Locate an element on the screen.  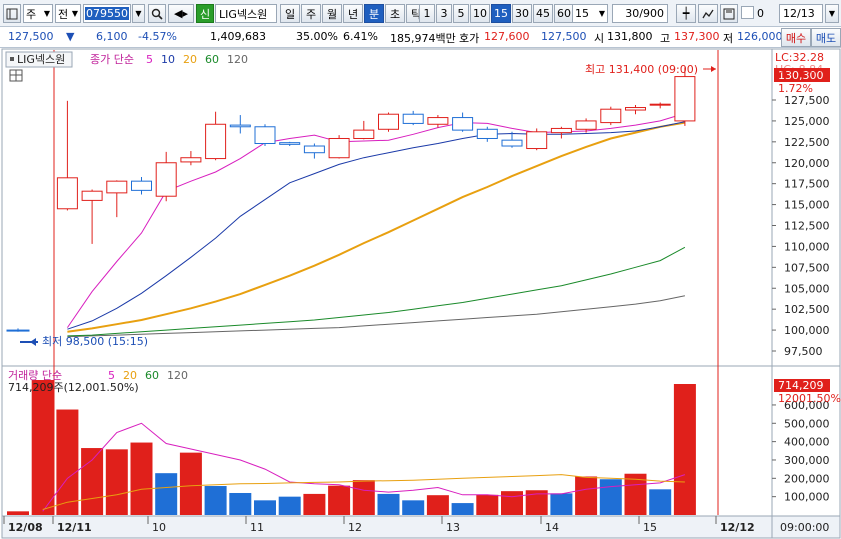
search-icon is located at coordinates (157, 14).